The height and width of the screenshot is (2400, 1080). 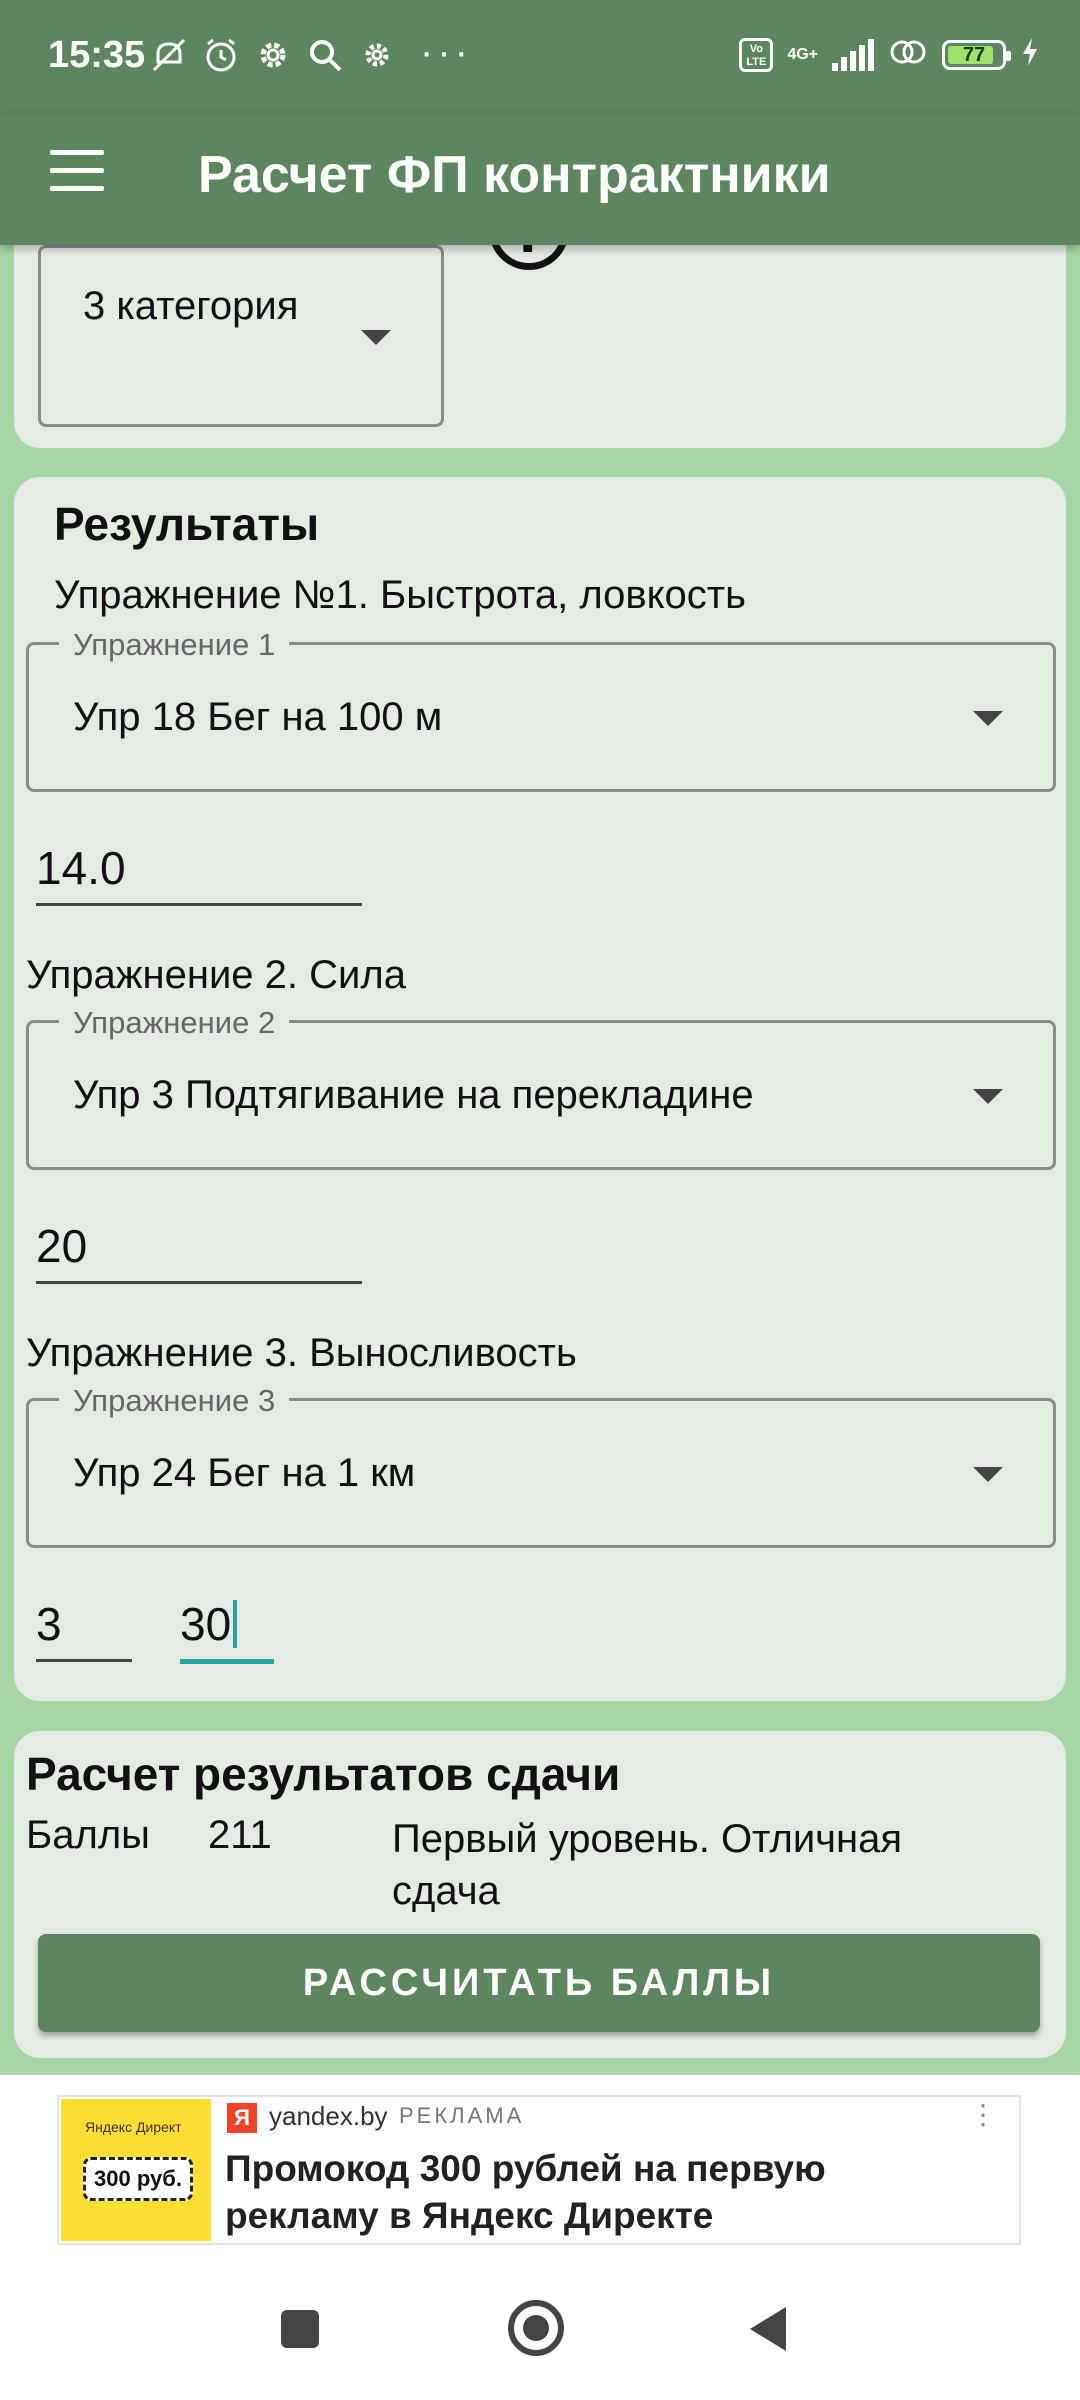 I want to click on exercise2-result-value: 20, so click(x=62, y=1246).